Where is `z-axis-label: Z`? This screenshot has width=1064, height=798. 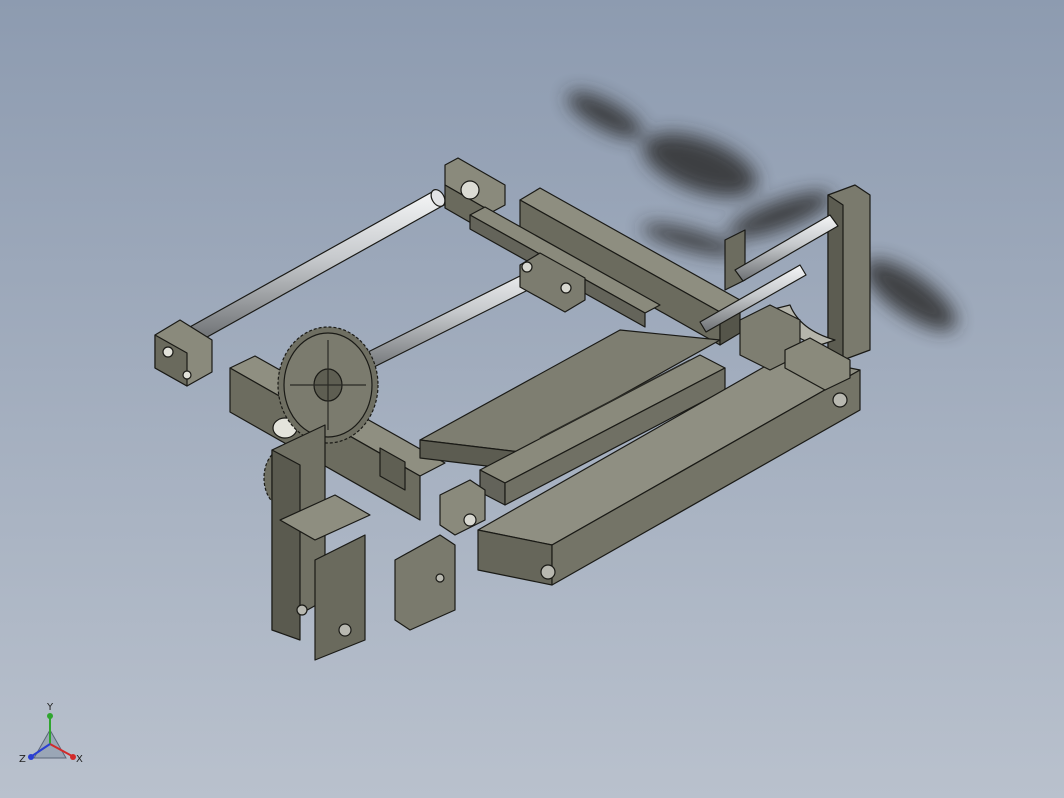 z-axis-label: Z is located at coordinates (22, 759).